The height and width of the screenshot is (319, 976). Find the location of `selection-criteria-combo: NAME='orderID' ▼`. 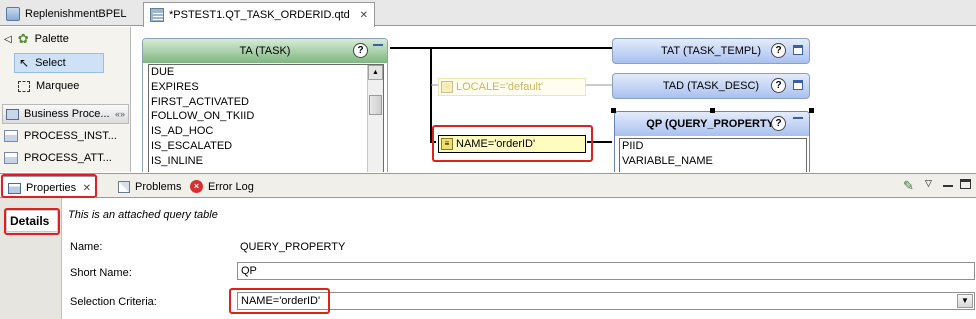

selection-criteria-combo: NAME='orderID' ▼ is located at coordinates (606, 301).